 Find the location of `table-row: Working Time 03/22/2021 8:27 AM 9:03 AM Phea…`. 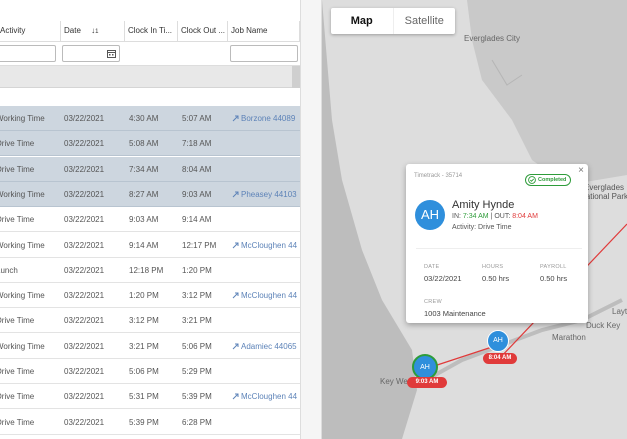

table-row: Working Time 03/22/2021 8:27 AM 9:03 AM Phea… is located at coordinates (150, 194).